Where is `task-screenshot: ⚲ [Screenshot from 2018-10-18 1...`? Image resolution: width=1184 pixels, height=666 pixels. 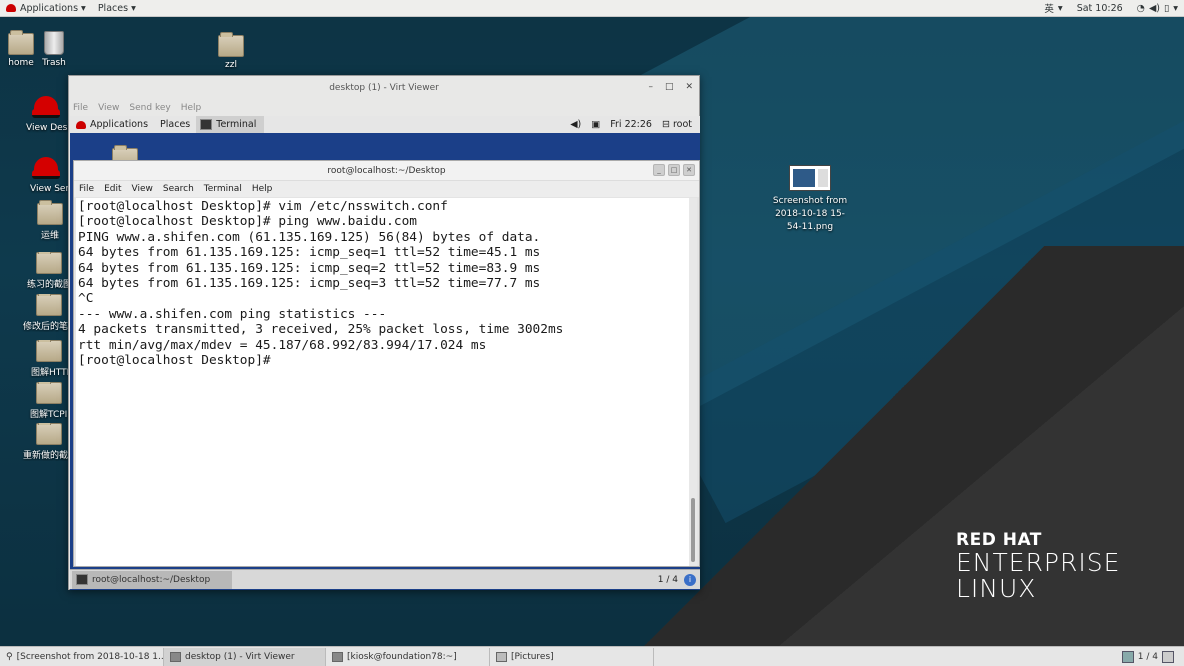 task-screenshot: ⚲ [Screenshot from 2018-10-18 1... is located at coordinates (82, 656).